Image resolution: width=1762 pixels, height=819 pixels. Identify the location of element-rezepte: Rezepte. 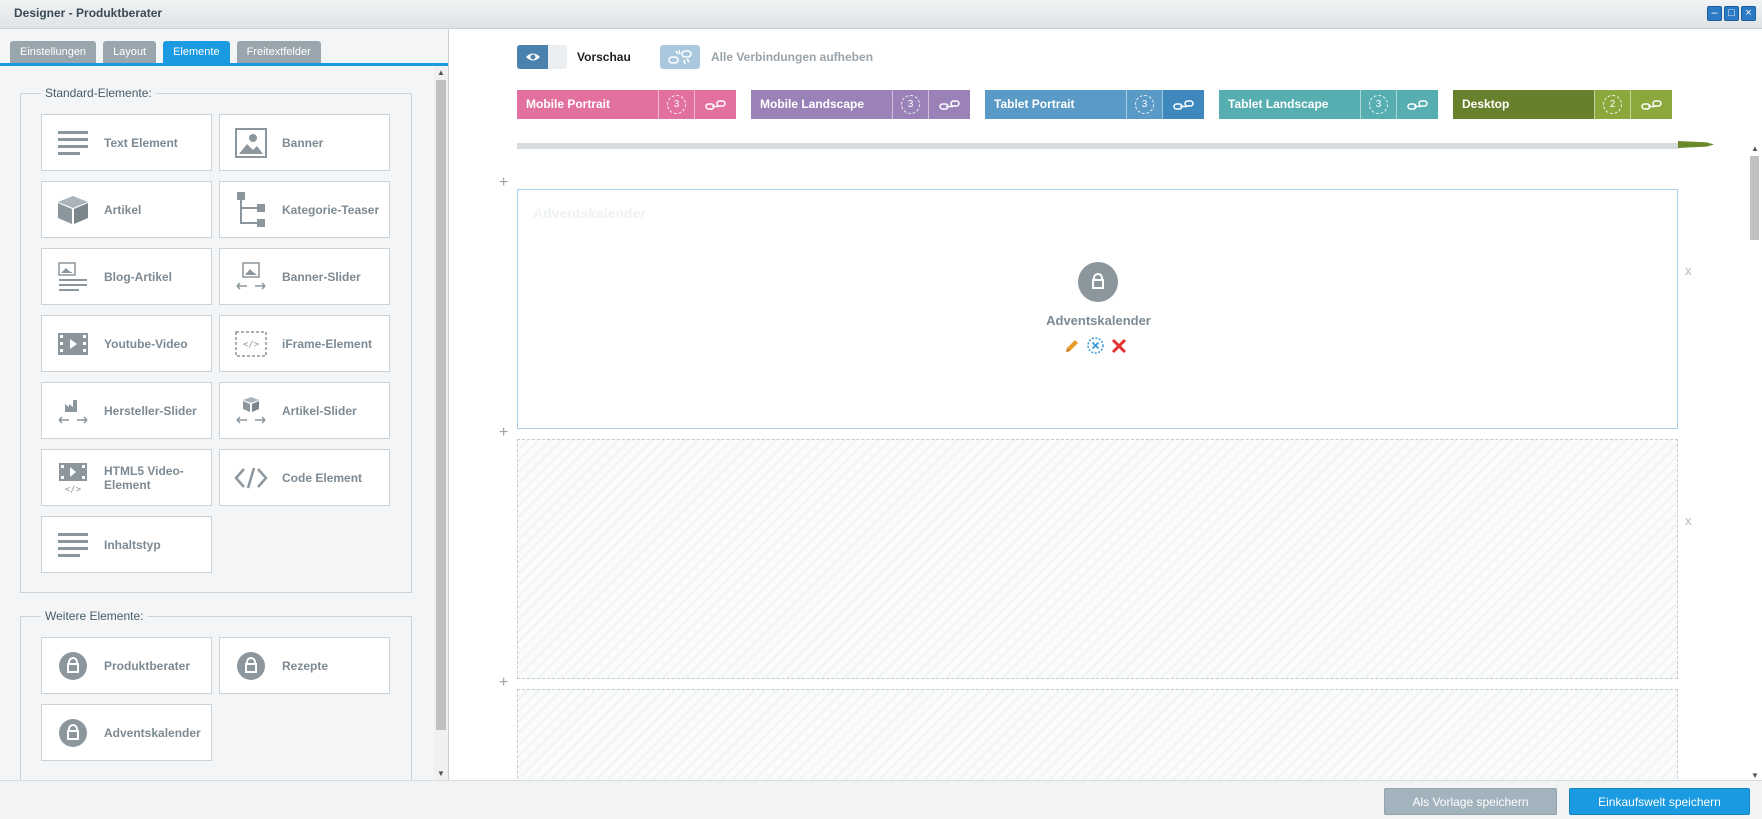
(304, 665).